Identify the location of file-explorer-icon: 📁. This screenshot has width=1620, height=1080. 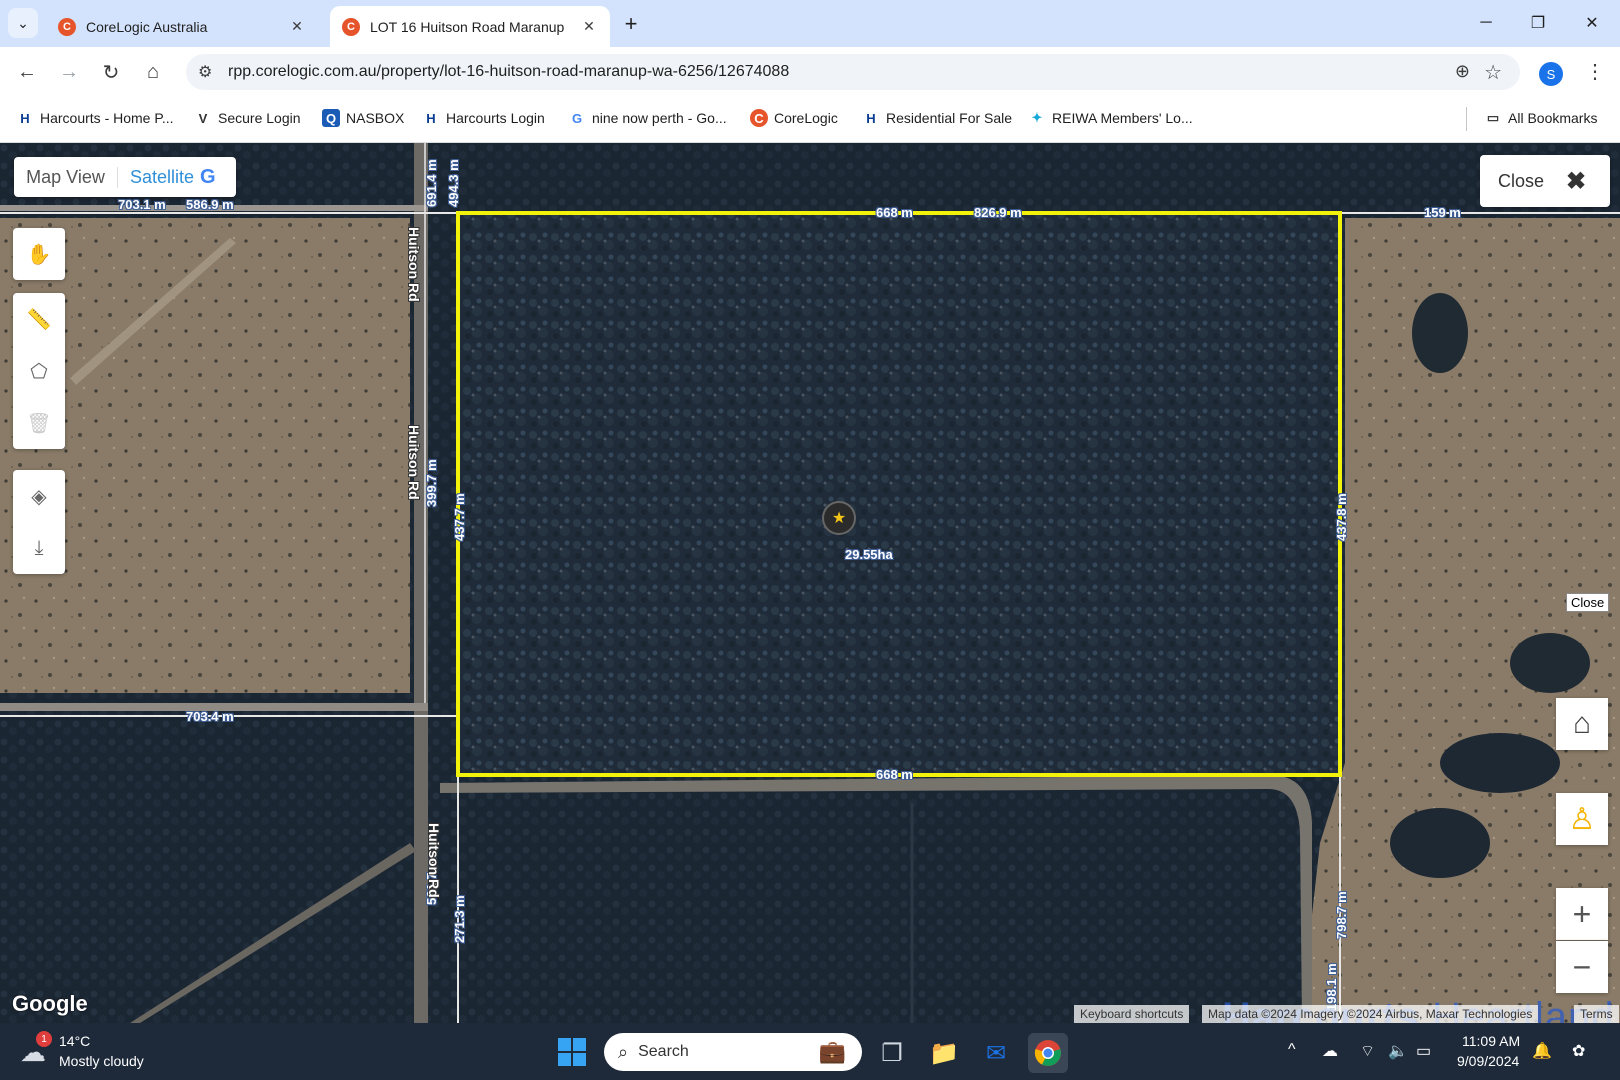
(944, 1053).